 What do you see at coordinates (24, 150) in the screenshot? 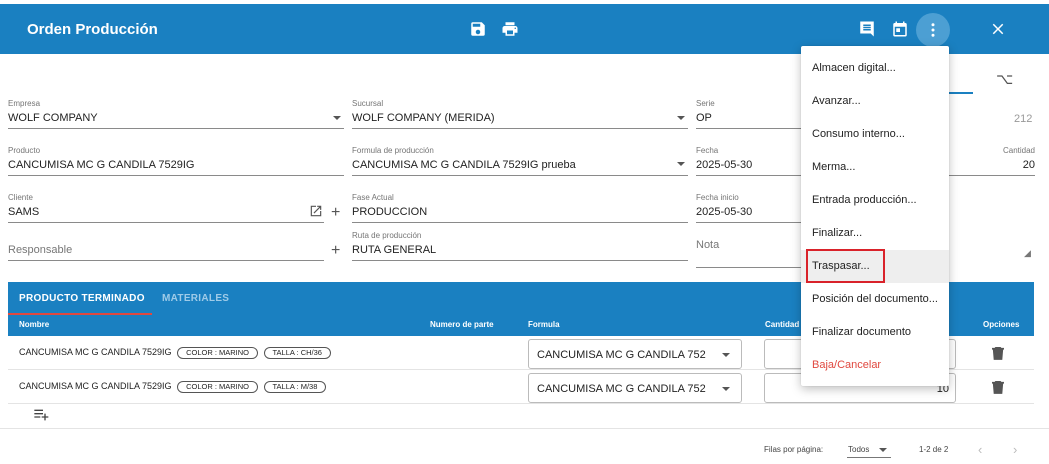
I see `producto-label: Producto` at bounding box center [24, 150].